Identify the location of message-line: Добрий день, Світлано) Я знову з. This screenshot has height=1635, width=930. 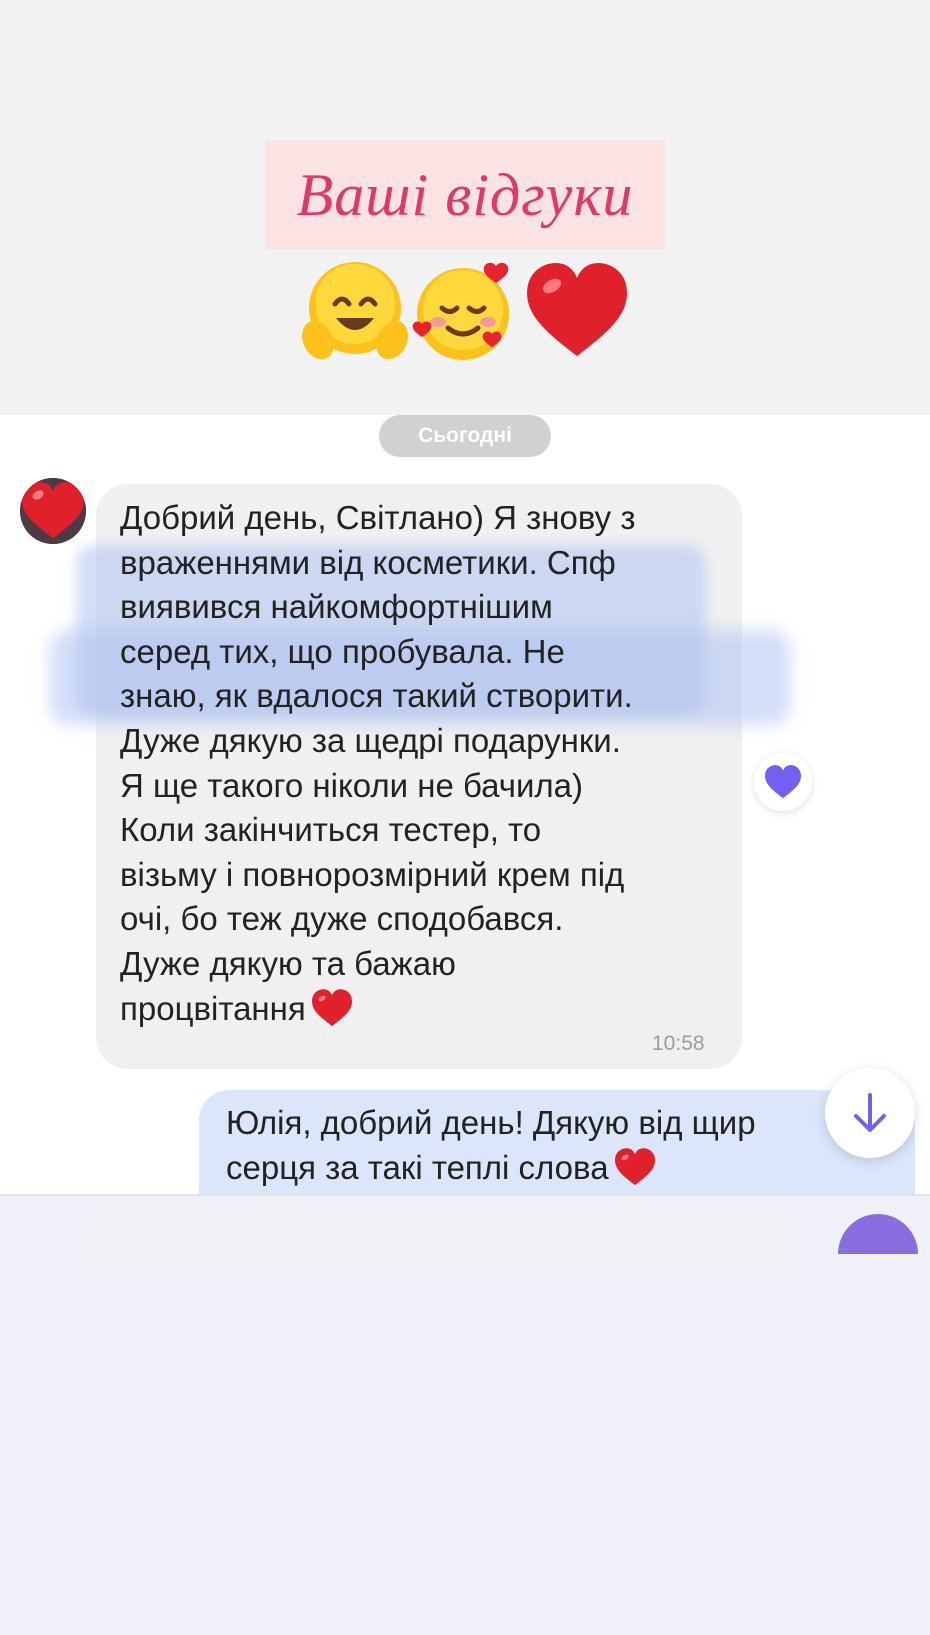
(378, 517).